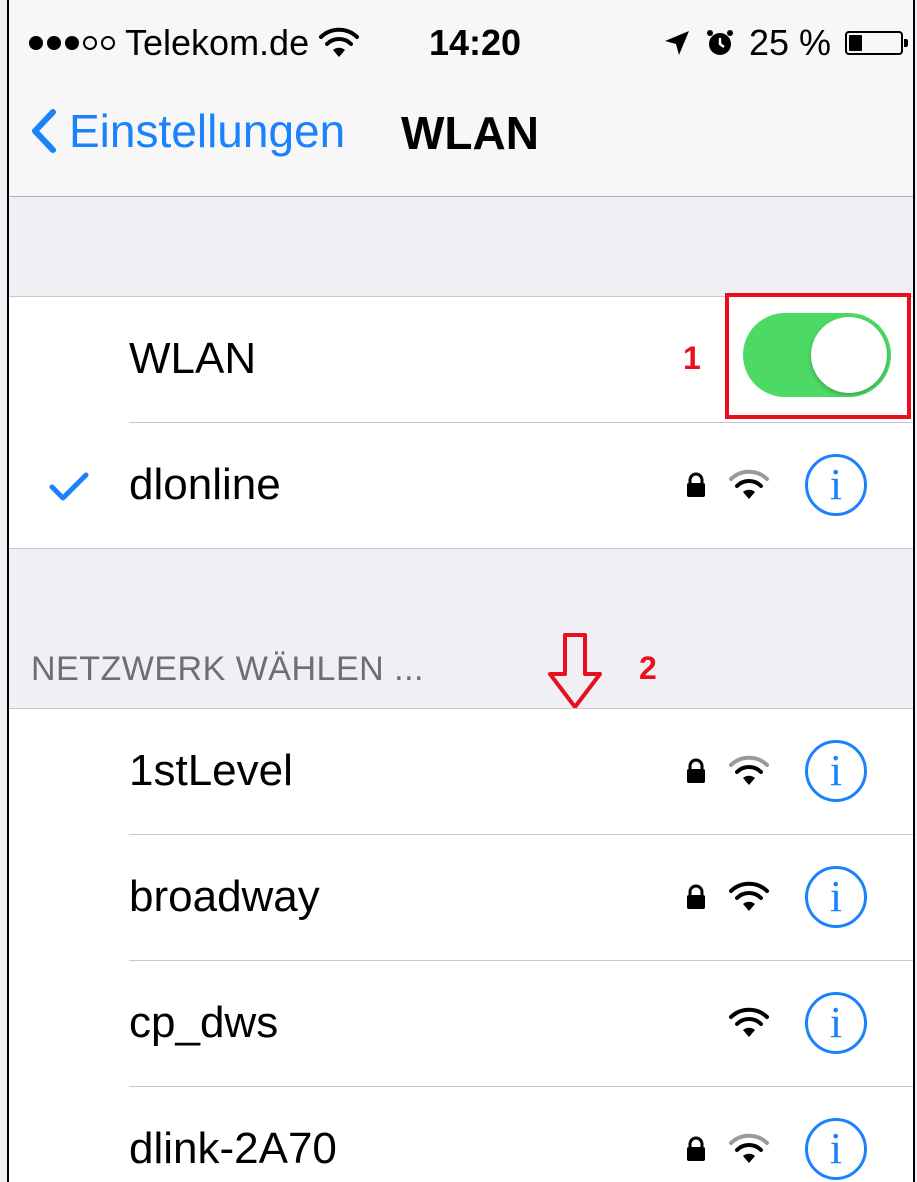 The width and height of the screenshot is (917, 1182). What do you see at coordinates (461, 771) in the screenshot?
I see `network-row-1stlevel: 1stLevel i` at bounding box center [461, 771].